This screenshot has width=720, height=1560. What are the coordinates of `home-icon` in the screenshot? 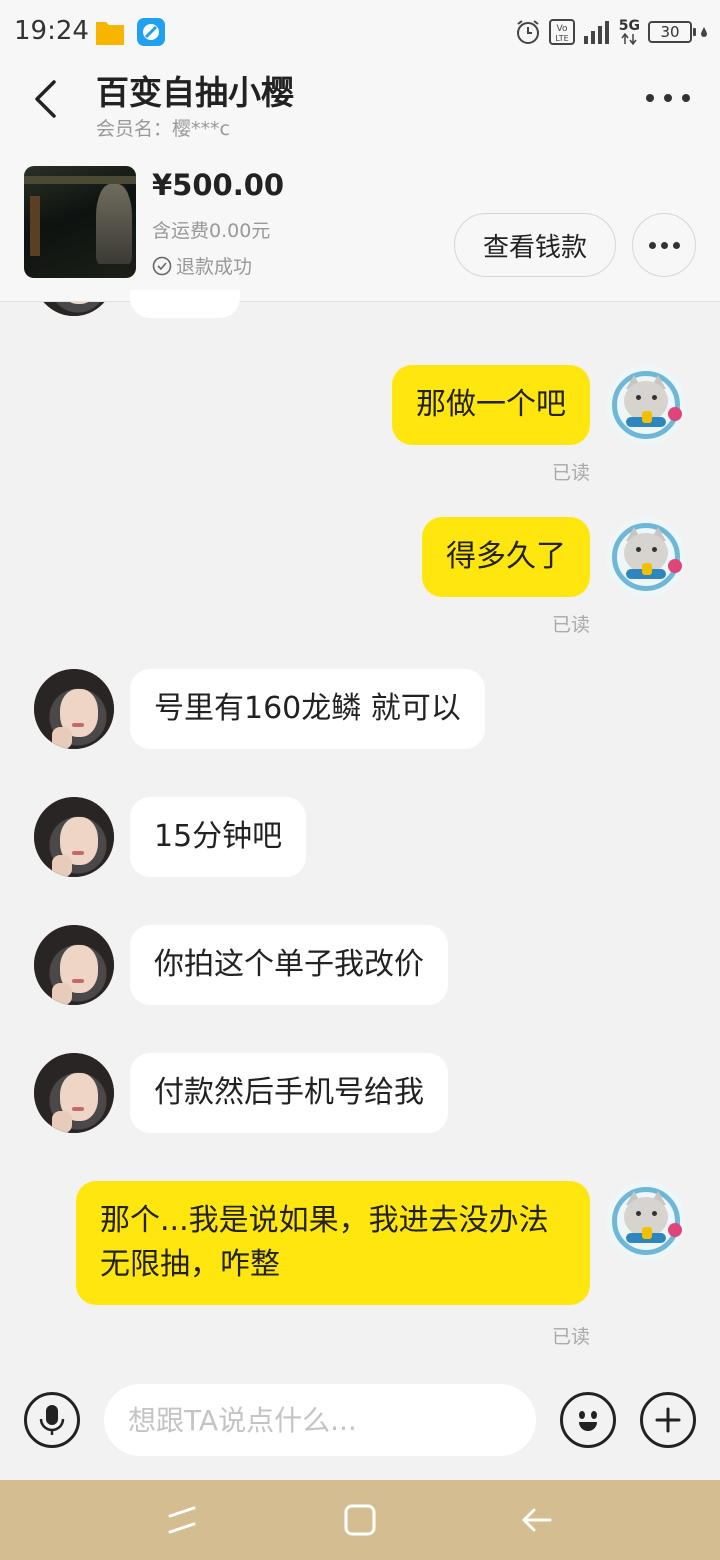 It's located at (360, 1520).